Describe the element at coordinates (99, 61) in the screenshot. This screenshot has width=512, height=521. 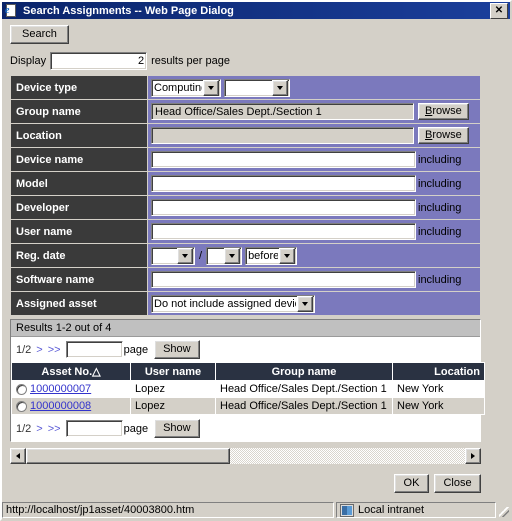
I see `results-per-page-input` at that location.